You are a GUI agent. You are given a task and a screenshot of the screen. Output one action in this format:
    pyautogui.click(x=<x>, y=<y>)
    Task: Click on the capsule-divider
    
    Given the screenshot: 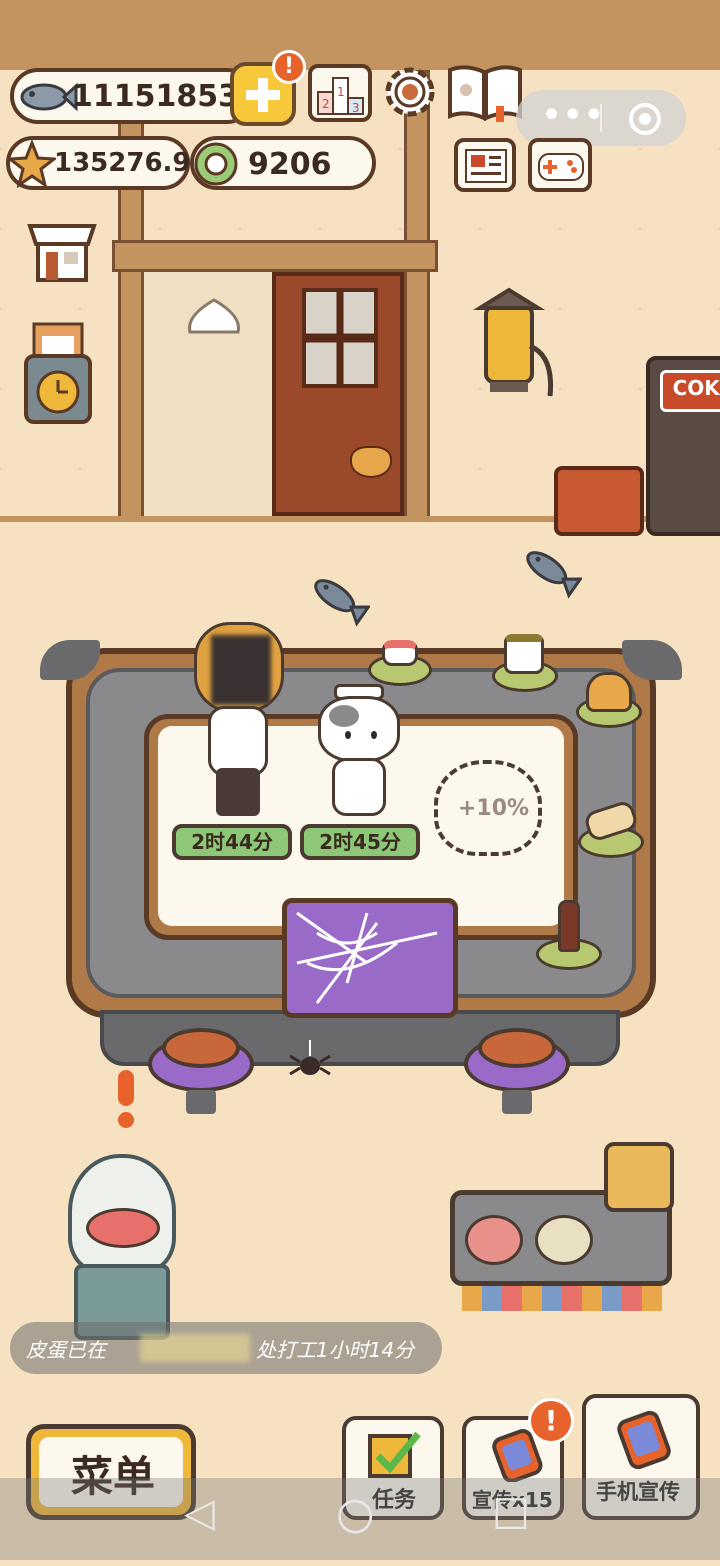 What is the action you would take?
    pyautogui.click(x=601, y=118)
    